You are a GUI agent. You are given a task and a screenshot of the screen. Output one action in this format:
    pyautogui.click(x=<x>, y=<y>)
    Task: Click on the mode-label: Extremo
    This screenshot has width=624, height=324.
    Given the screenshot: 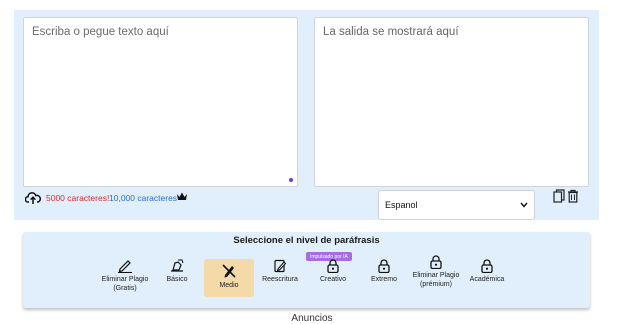 What is the action you would take?
    pyautogui.click(x=384, y=279)
    